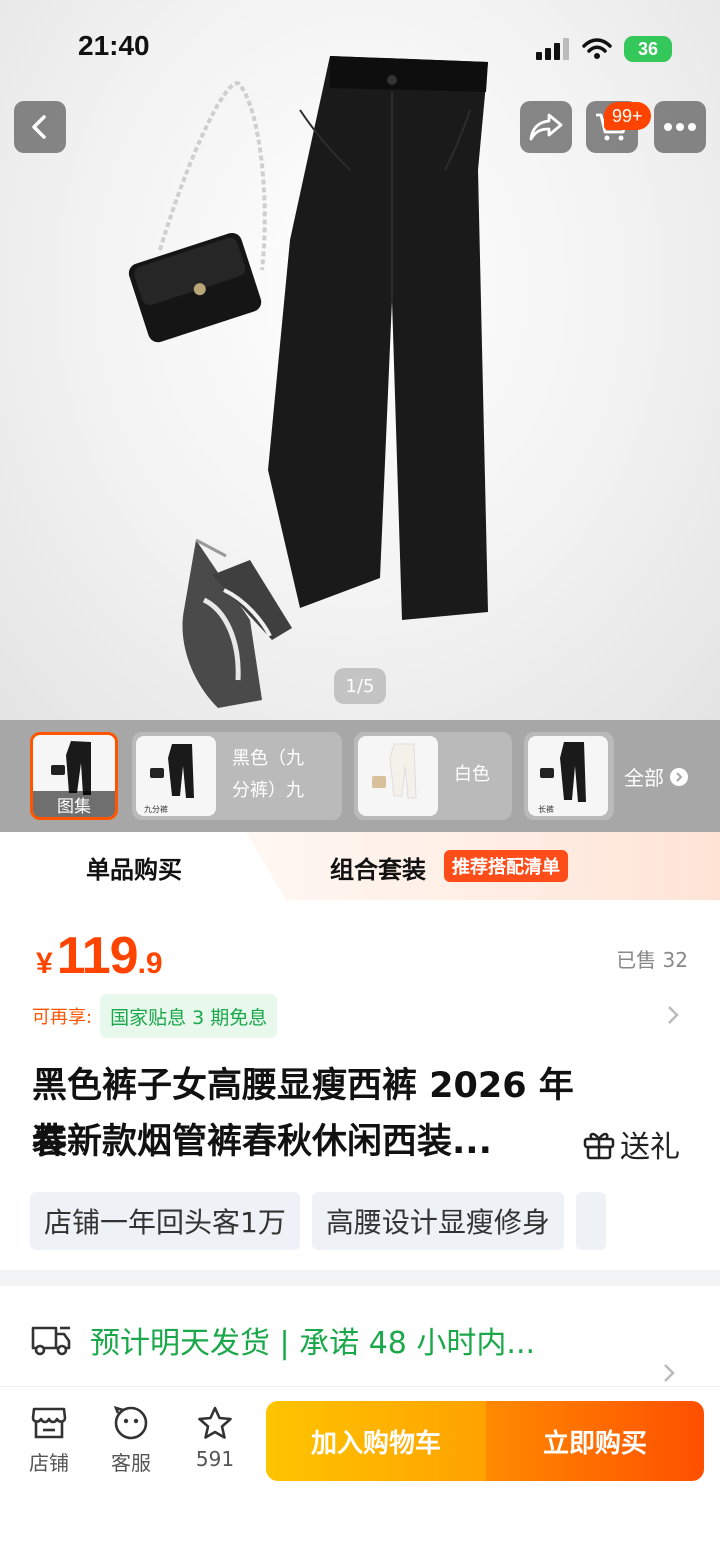 Image resolution: width=720 pixels, height=1558 pixels. Describe the element at coordinates (74, 776) in the screenshot. I see `sku-gallery-thumb: 图集` at that location.